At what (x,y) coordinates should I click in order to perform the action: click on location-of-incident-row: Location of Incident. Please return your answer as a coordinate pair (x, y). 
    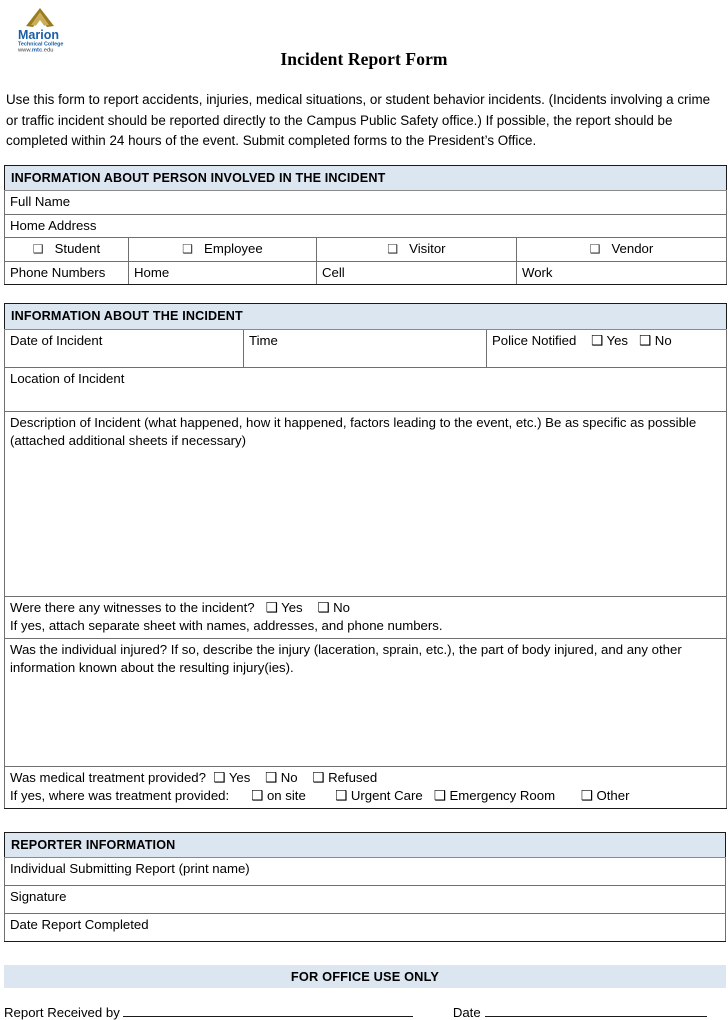
    Looking at the image, I should click on (365, 389).